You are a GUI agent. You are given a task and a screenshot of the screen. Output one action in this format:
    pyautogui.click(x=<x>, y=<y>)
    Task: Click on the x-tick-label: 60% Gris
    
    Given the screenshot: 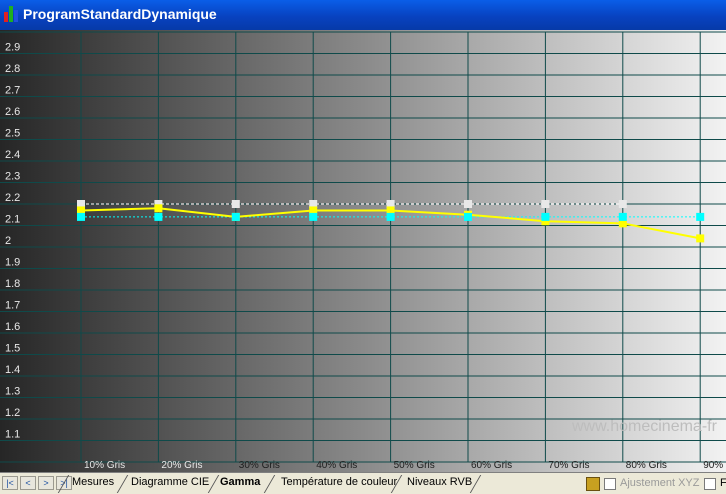 What is the action you would take?
    pyautogui.click(x=491, y=465)
    